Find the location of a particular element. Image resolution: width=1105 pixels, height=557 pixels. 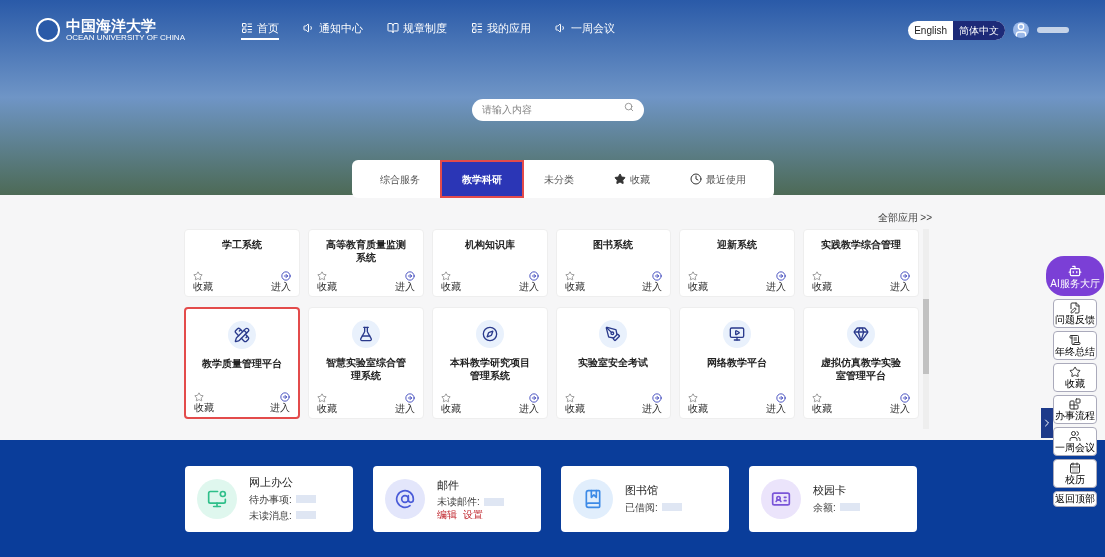

search-field: 请输入内容 is located at coordinates (557, 109).